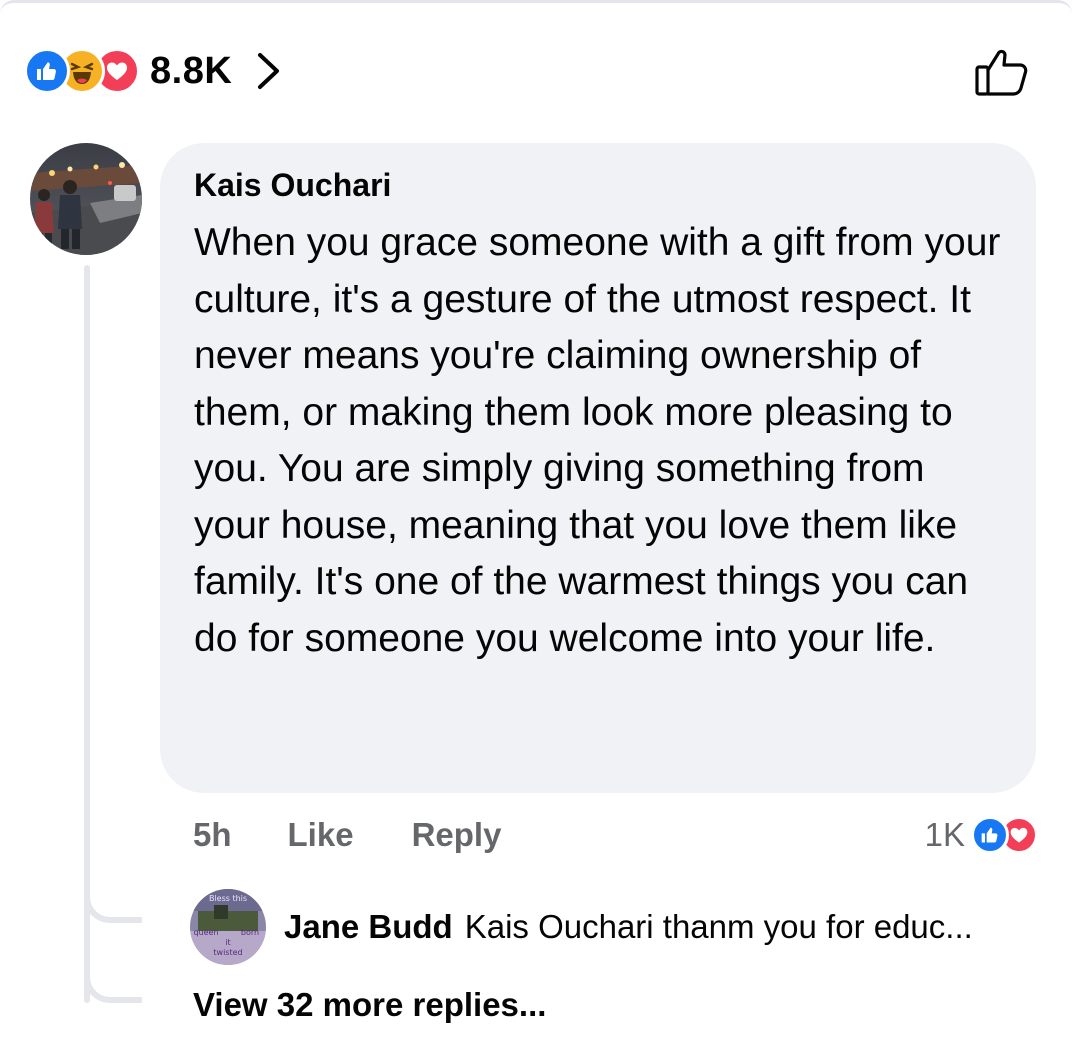  I want to click on post-reaction-icons, so click(82, 71).